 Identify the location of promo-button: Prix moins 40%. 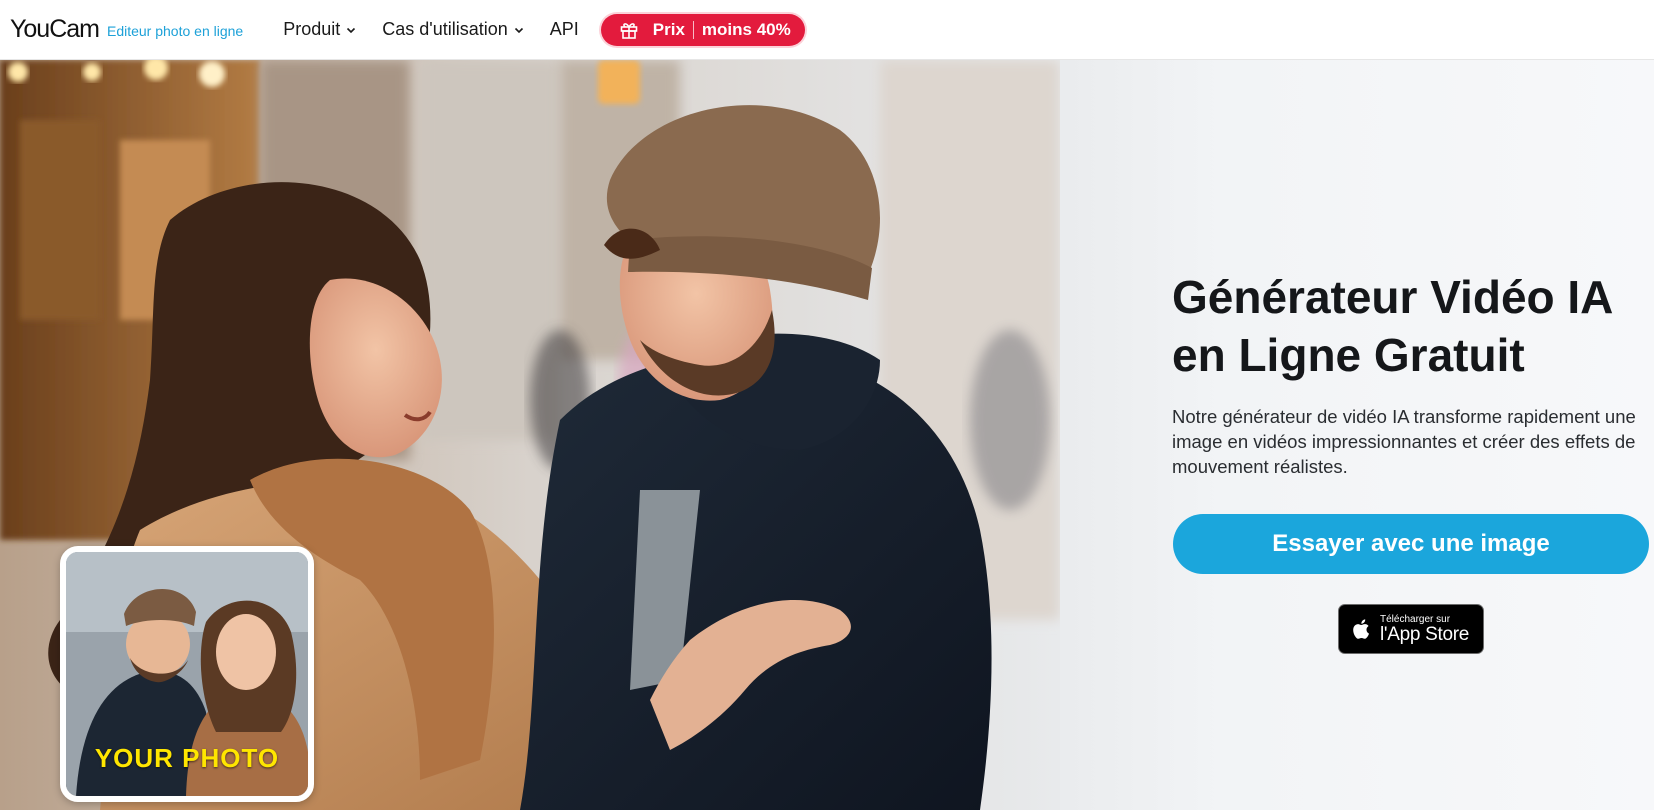
(702, 29).